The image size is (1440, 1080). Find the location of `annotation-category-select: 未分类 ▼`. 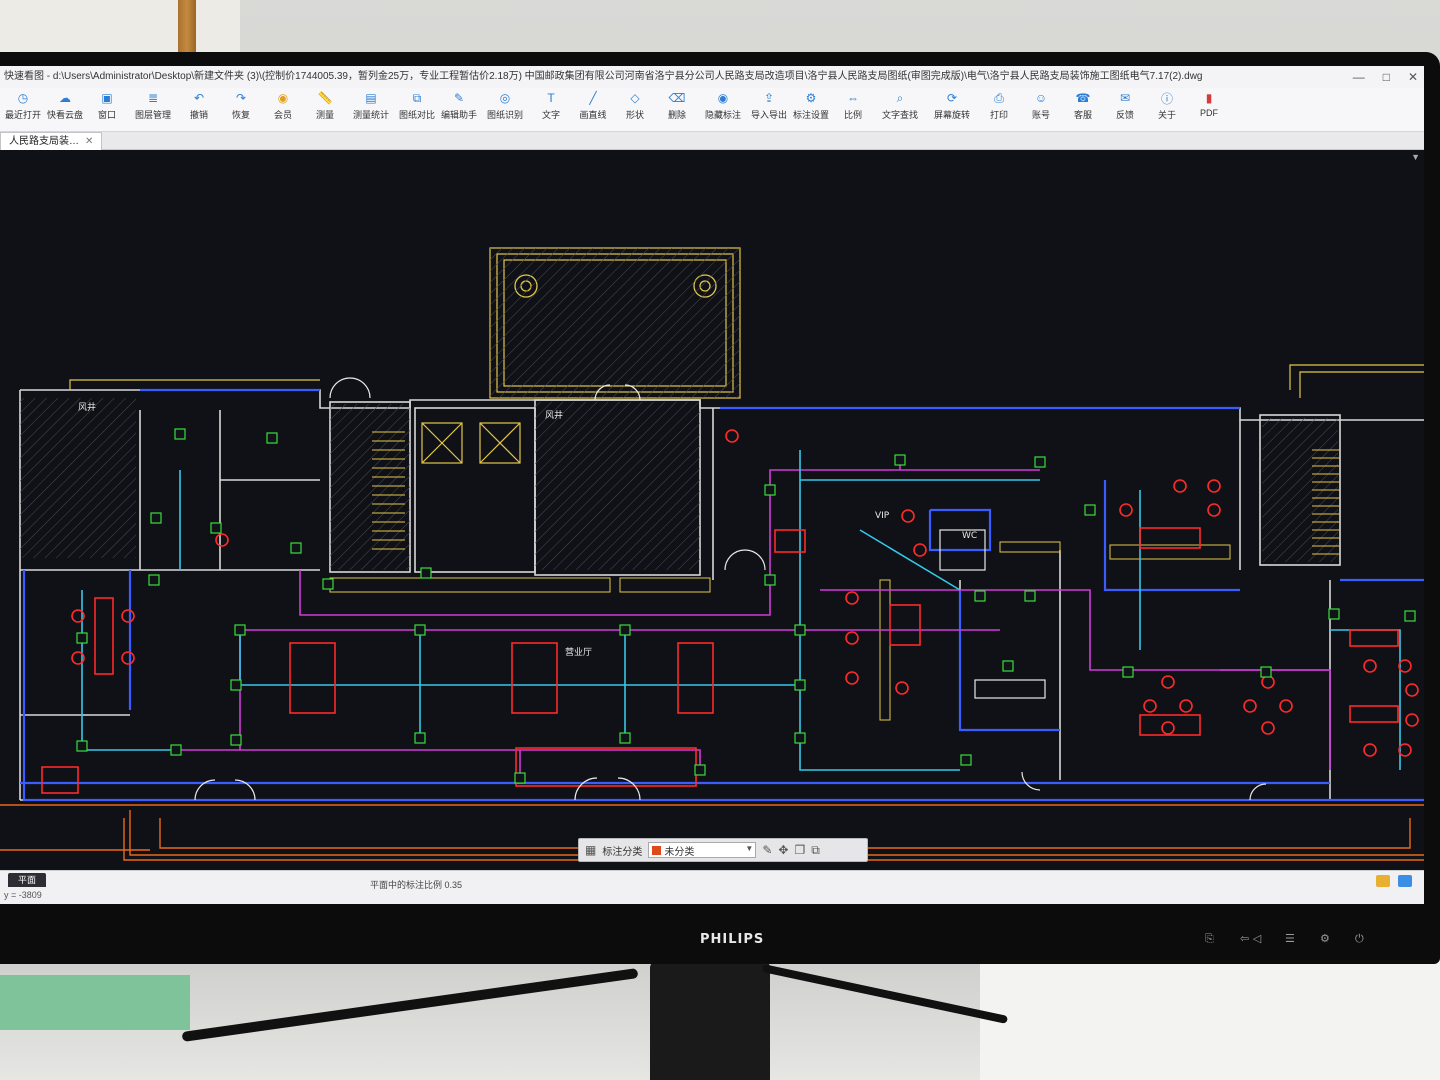

annotation-category-select: 未分类 ▼ is located at coordinates (702, 850).